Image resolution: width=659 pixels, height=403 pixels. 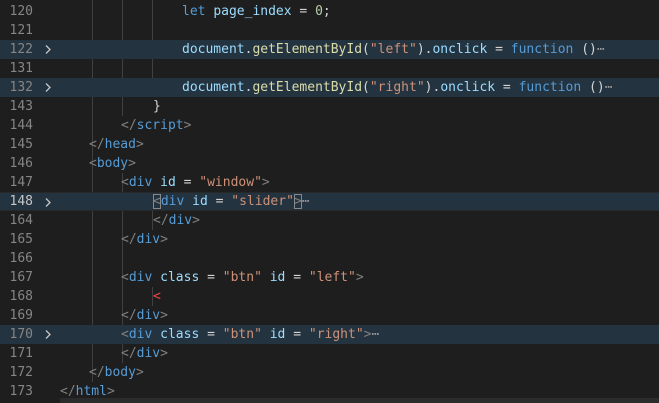 What do you see at coordinates (21, 49) in the screenshot?
I see `line-number: 122` at bounding box center [21, 49].